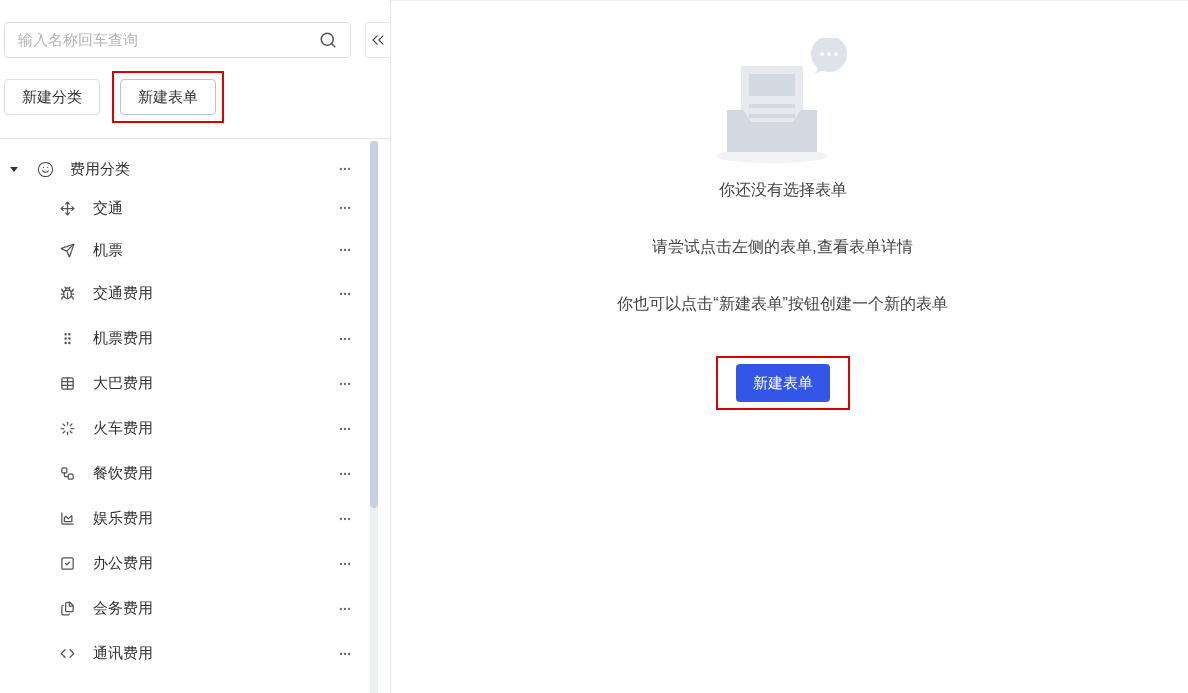 The image size is (1188, 693). What do you see at coordinates (185, 518) in the screenshot?
I see `tree-item: 娱乐费用` at bounding box center [185, 518].